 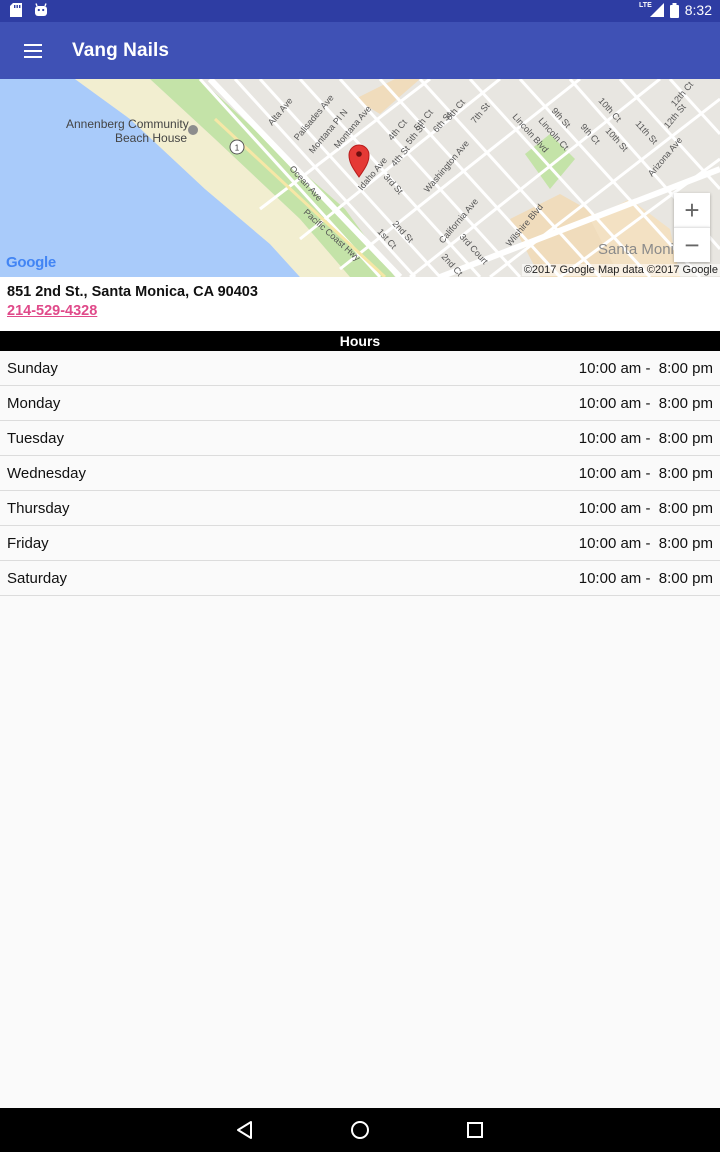 I want to click on recents-icon, so click(x=475, y=1130).